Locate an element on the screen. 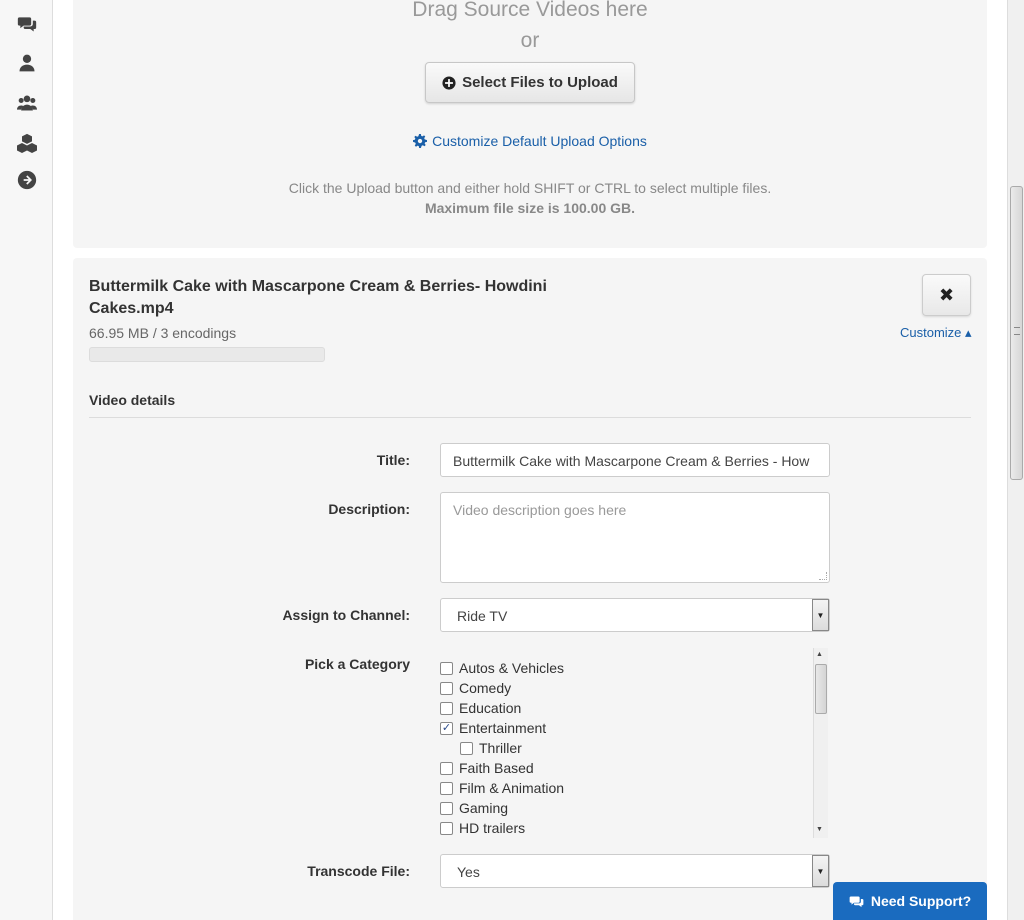 The image size is (1024, 920). user-icon is located at coordinates (27, 63).